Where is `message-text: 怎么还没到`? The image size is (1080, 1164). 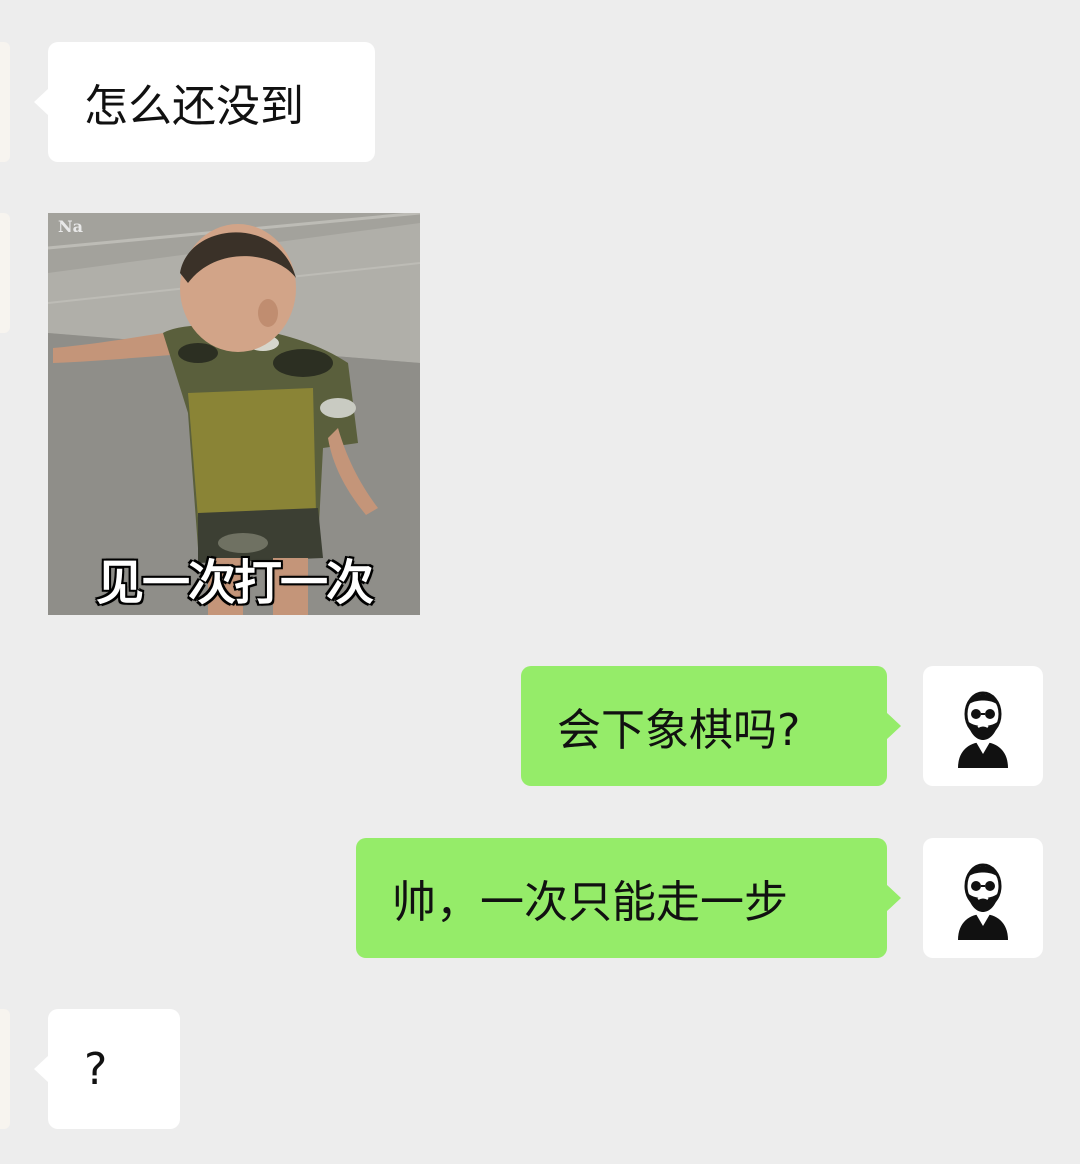
message-text: 怎么还没到 is located at coordinates (194, 106).